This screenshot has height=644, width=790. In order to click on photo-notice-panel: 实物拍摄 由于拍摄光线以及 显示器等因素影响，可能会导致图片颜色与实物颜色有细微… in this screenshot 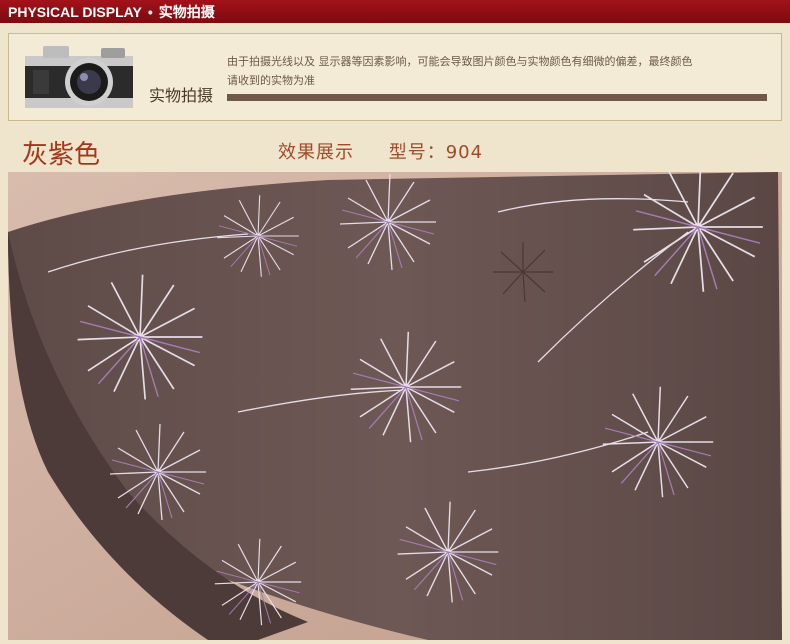, I will do `click(395, 77)`.